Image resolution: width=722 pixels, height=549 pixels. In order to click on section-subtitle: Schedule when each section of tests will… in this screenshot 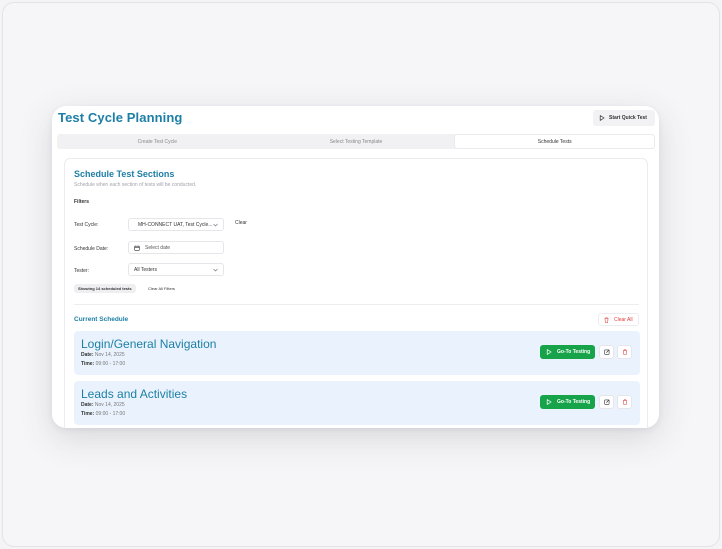, I will do `click(135, 185)`.